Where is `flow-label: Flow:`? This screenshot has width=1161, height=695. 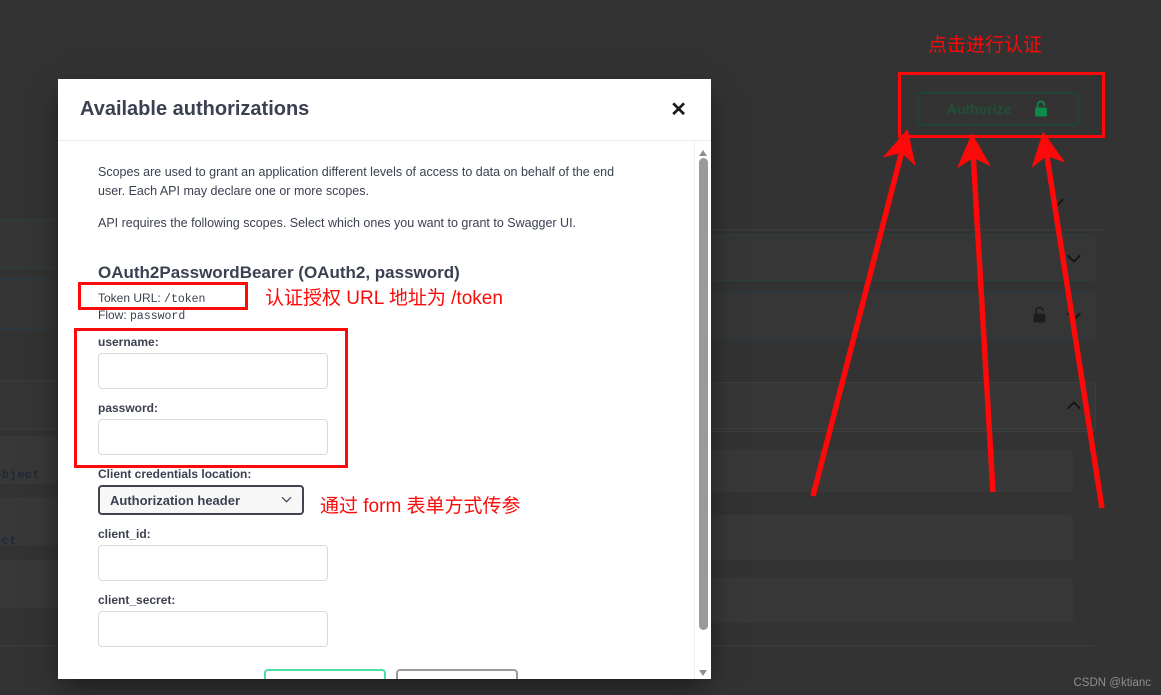 flow-label: Flow: is located at coordinates (112, 315).